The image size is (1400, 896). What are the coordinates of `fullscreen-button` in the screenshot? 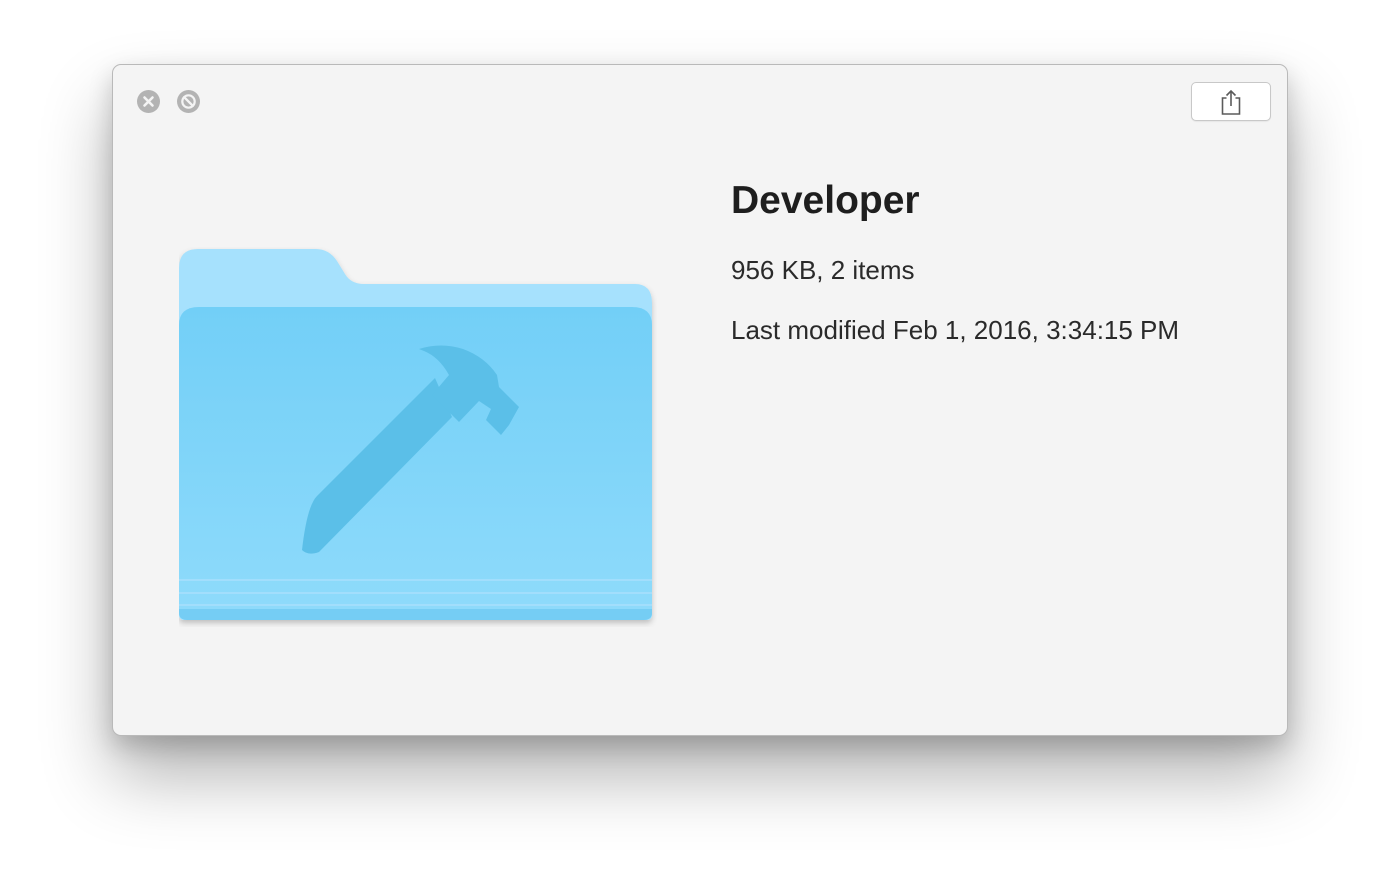 It's located at (188, 101).